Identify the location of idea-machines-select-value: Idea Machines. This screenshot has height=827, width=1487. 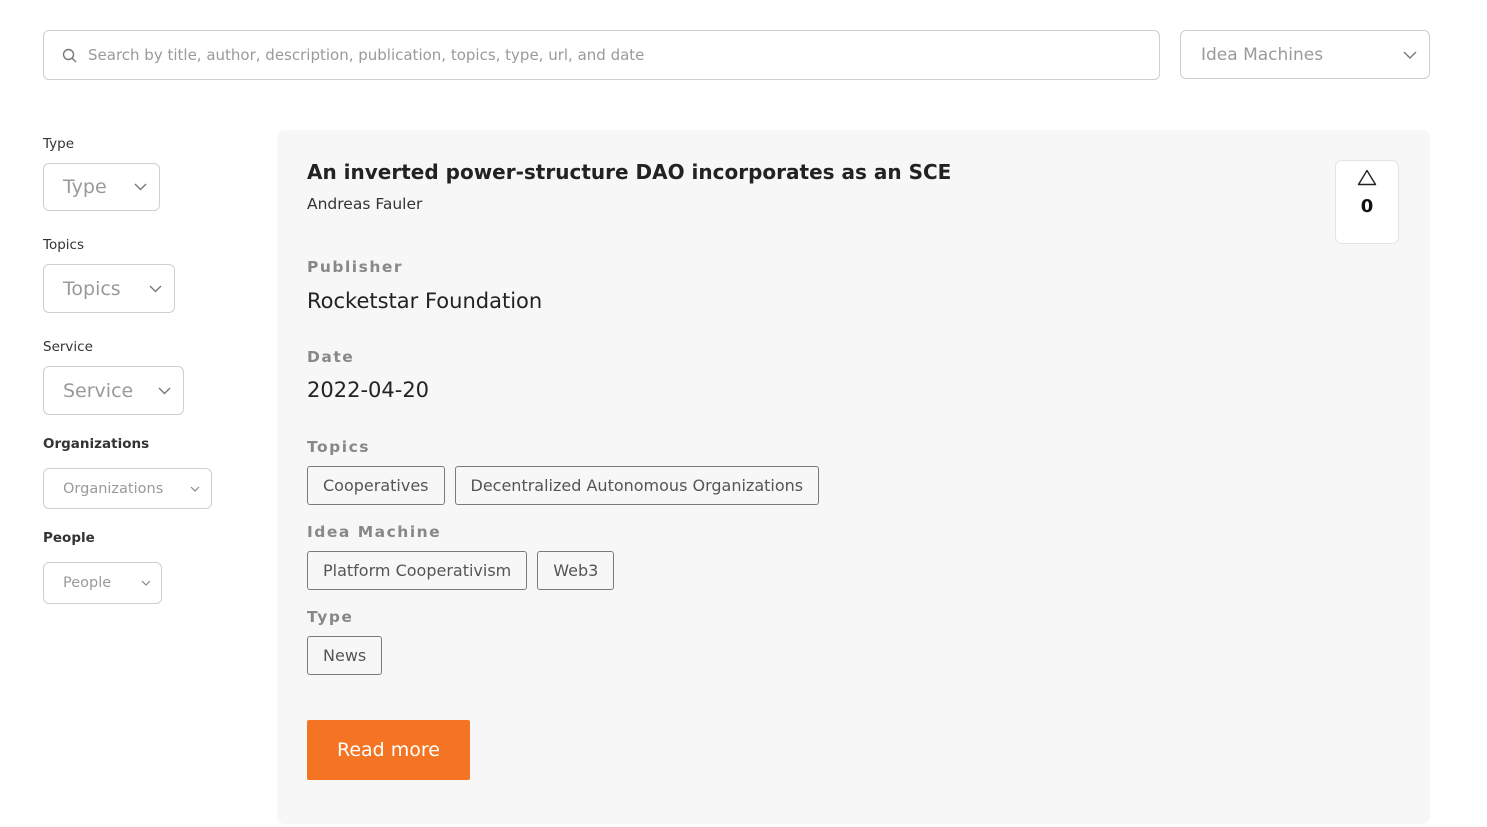
(1262, 54).